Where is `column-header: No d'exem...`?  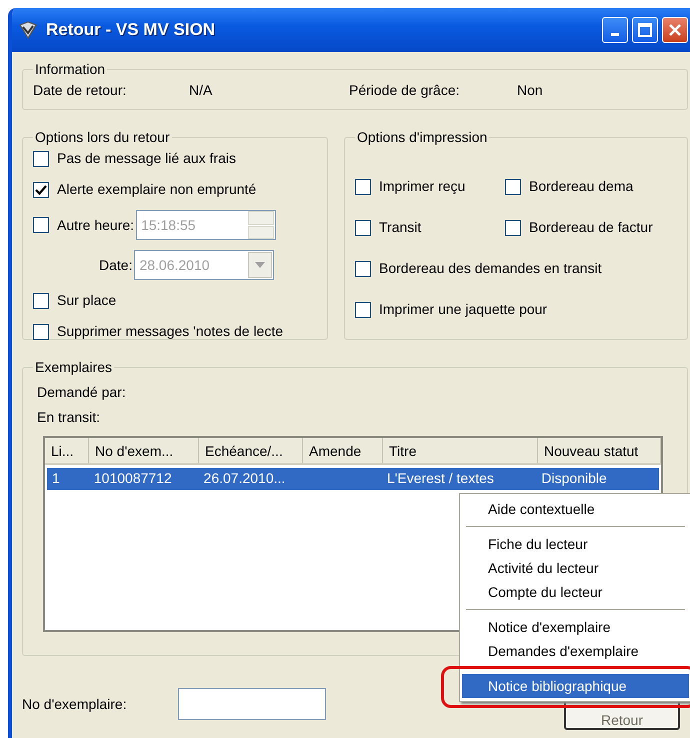 column-header: No d'exem... is located at coordinates (144, 450).